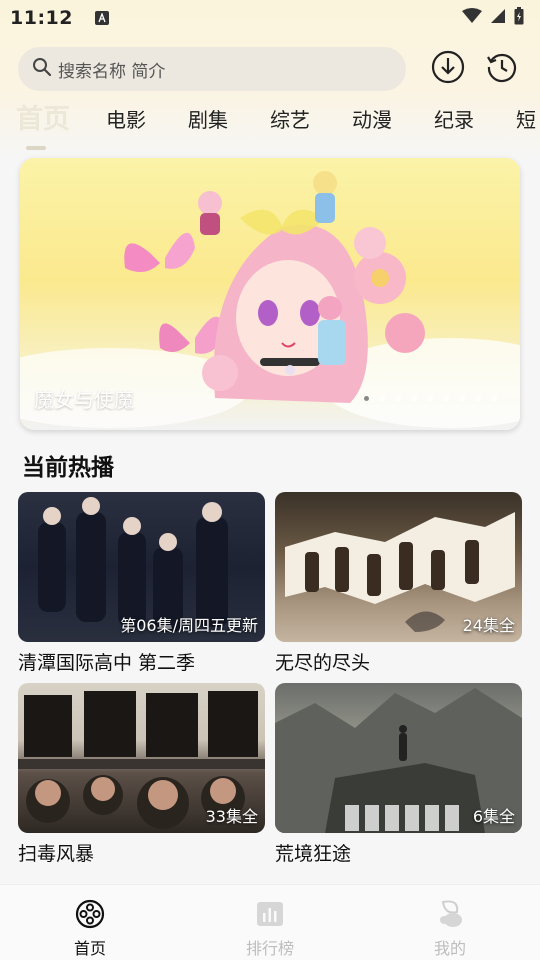  What do you see at coordinates (472, 18) in the screenshot?
I see `wifi-icon` at bounding box center [472, 18].